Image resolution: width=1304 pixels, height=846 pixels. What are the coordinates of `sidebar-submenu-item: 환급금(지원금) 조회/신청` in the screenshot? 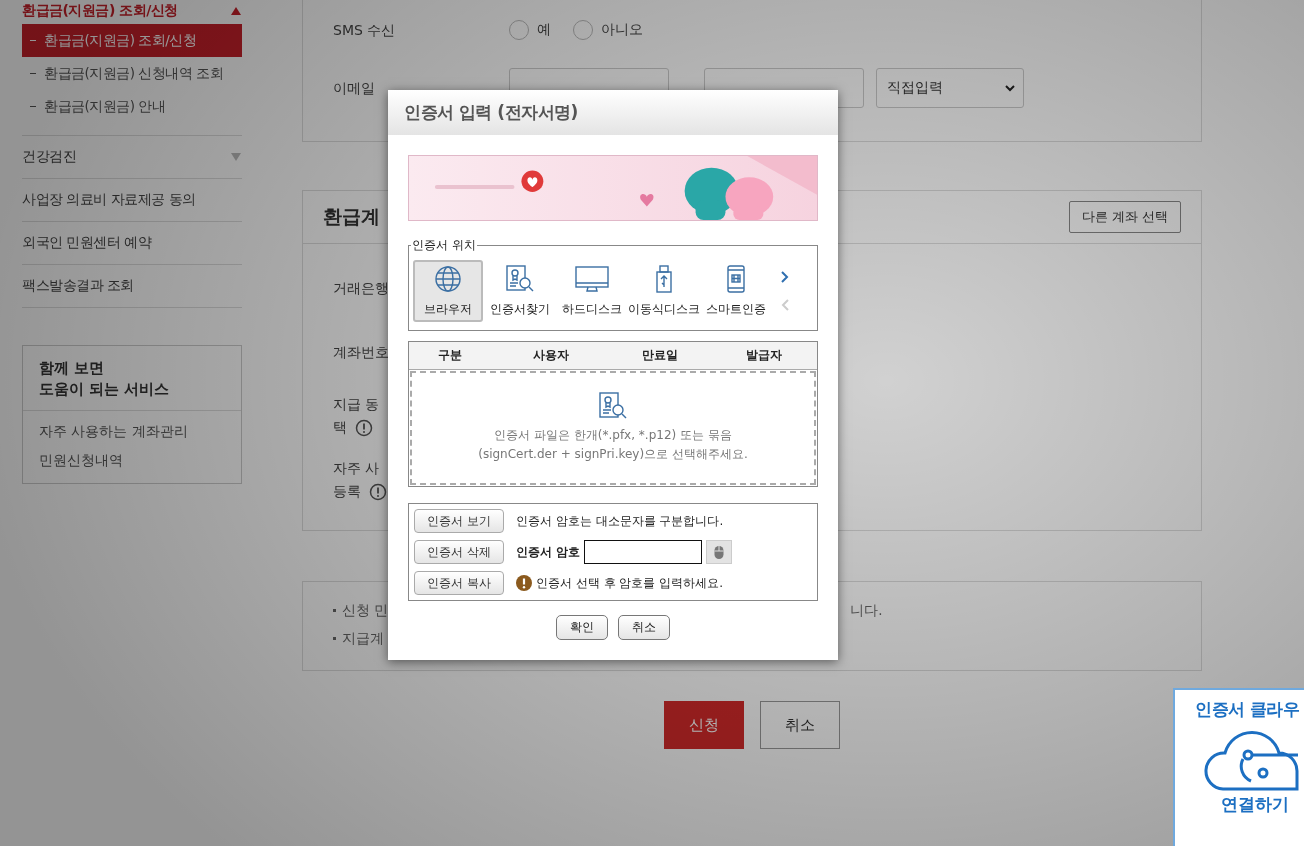 It's located at (132, 40).